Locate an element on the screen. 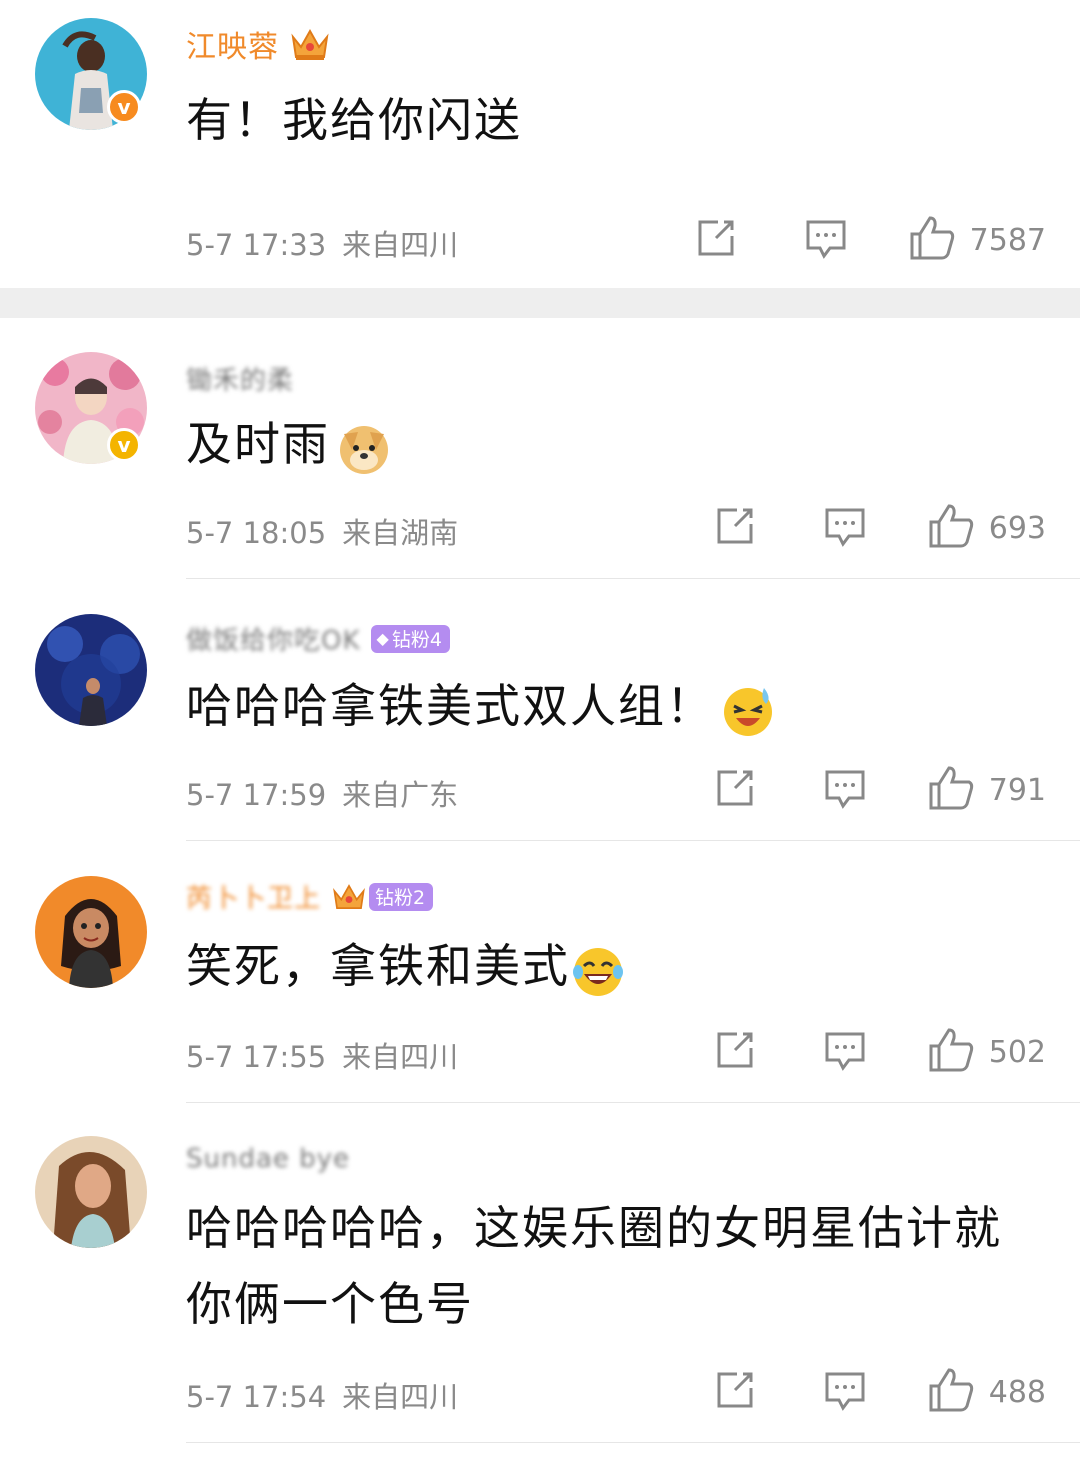 This screenshot has width=1080, height=1459. comment-meta: 5-7 18:05 来自湖南 is located at coordinates (322, 531).